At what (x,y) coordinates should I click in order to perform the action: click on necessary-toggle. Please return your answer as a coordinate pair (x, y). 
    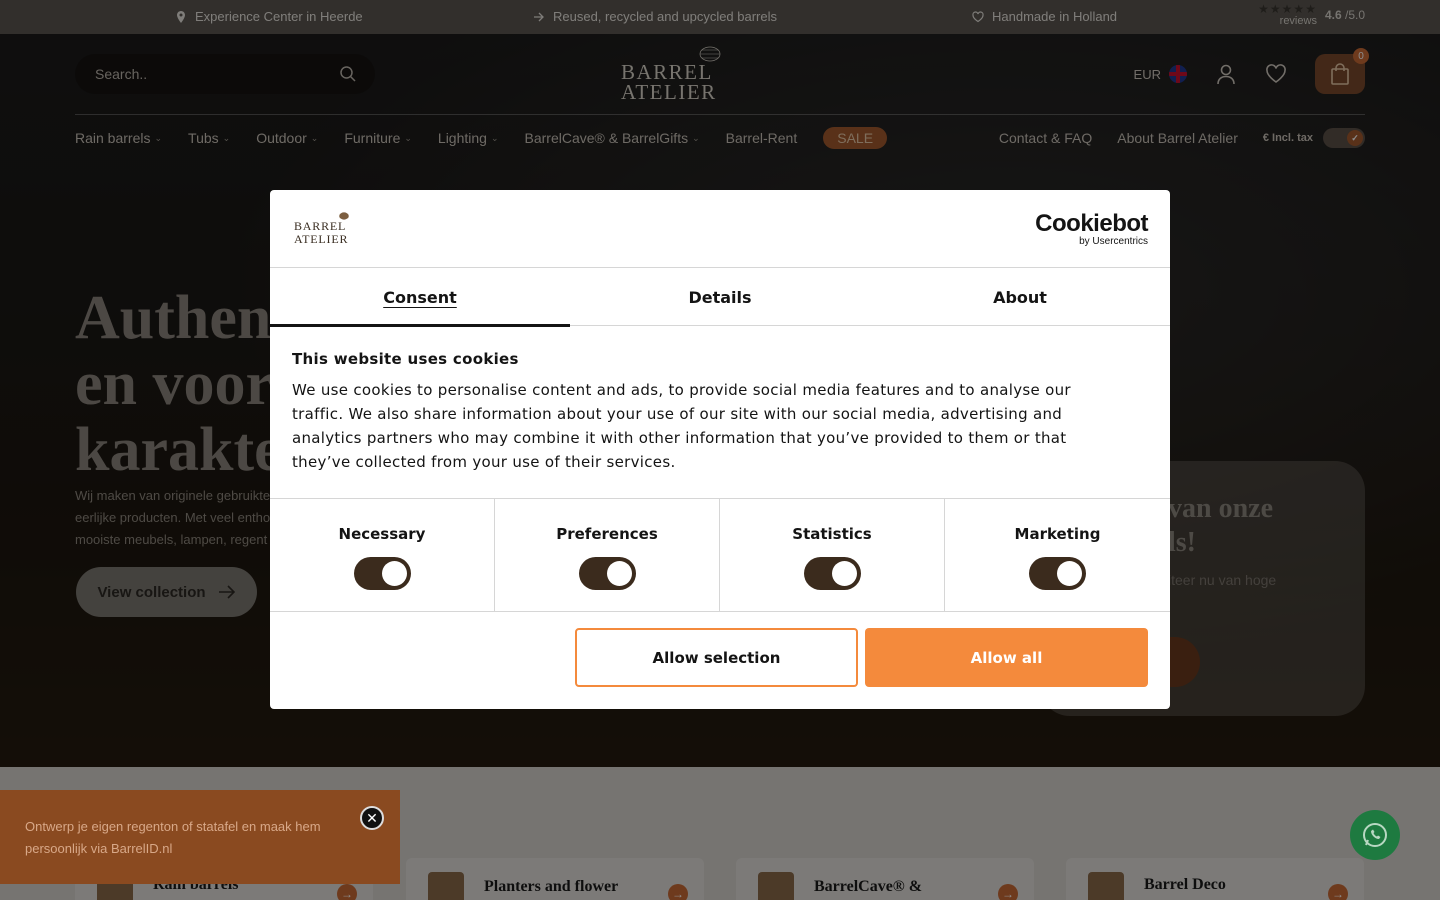
    Looking at the image, I should click on (382, 573).